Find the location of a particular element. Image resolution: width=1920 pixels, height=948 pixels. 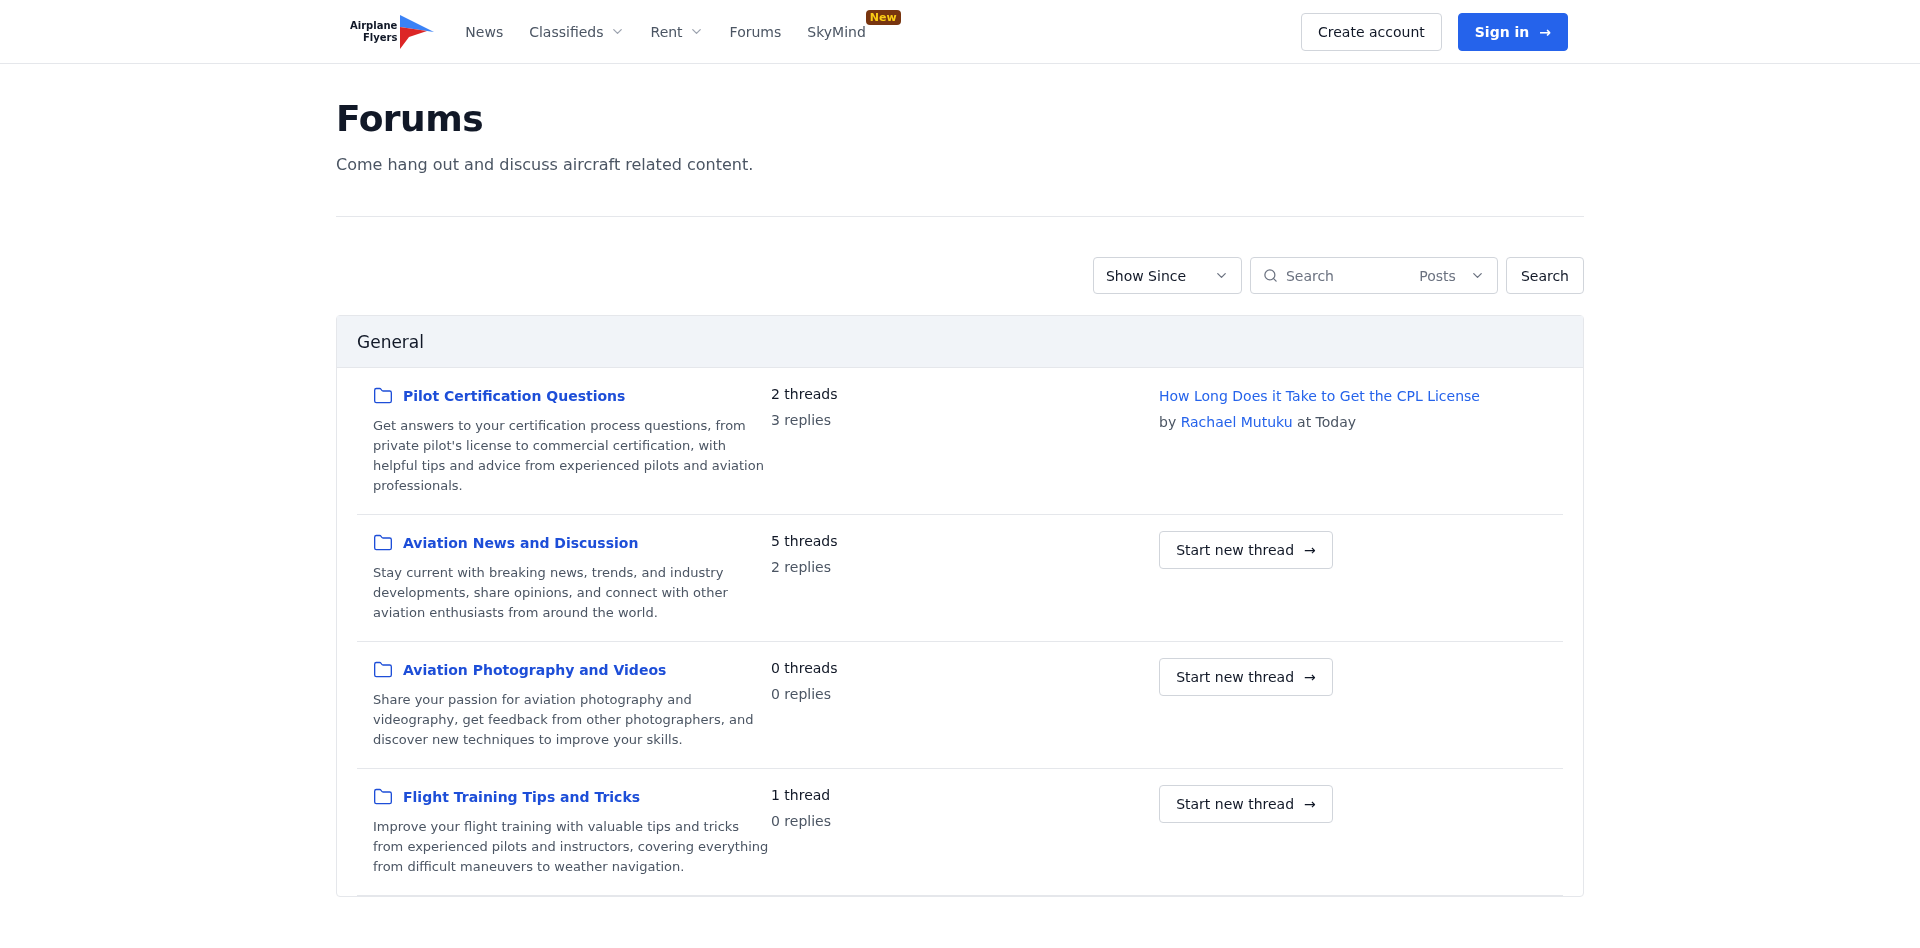

show-since-dropdown: Show Since is located at coordinates (1167, 275).